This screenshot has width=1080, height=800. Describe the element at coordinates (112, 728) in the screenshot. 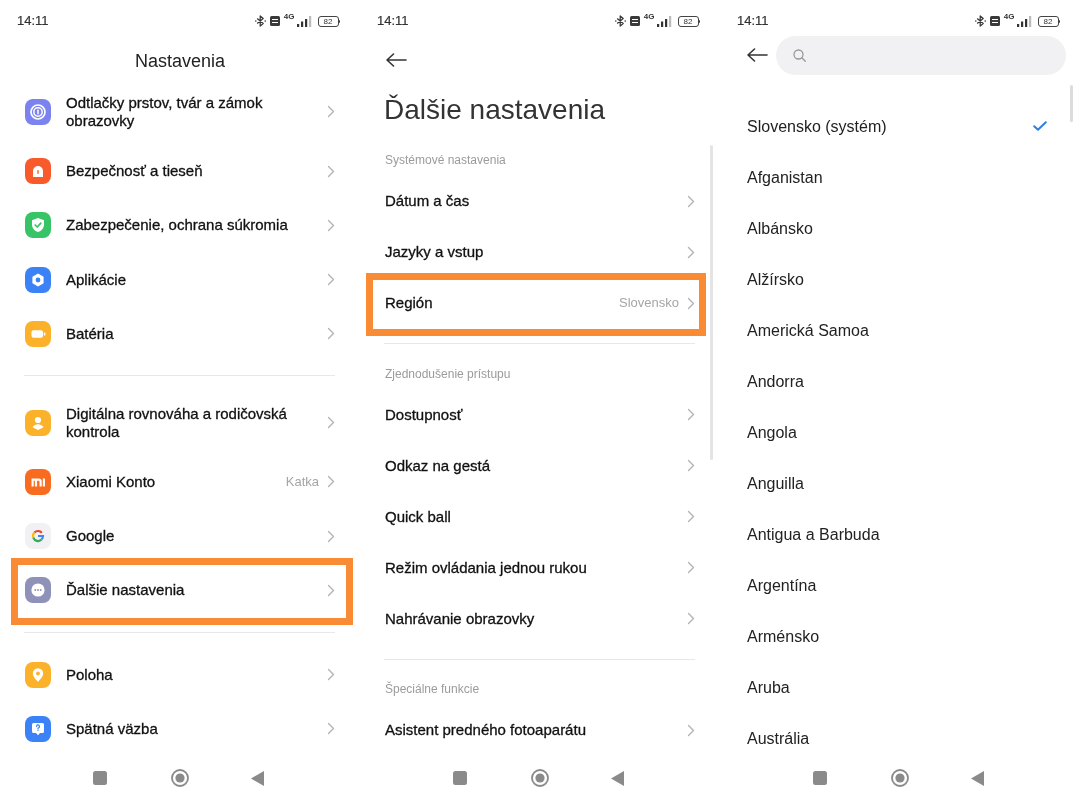

I see `settings-item: Spätná väzba` at that location.